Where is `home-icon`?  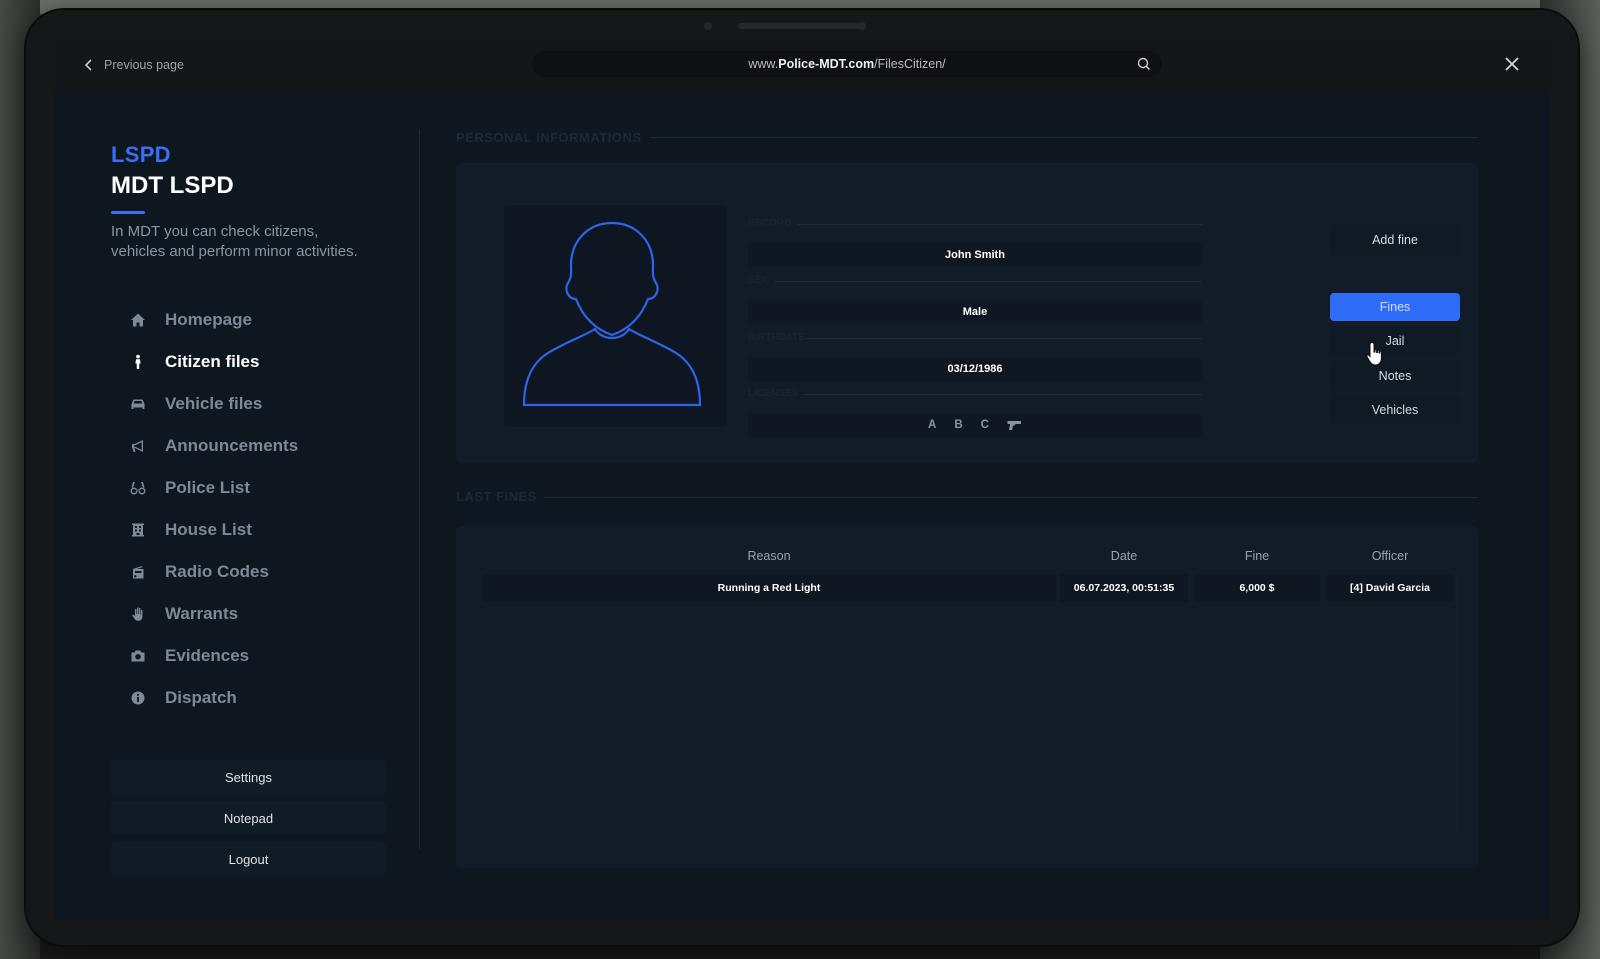 home-icon is located at coordinates (138, 320).